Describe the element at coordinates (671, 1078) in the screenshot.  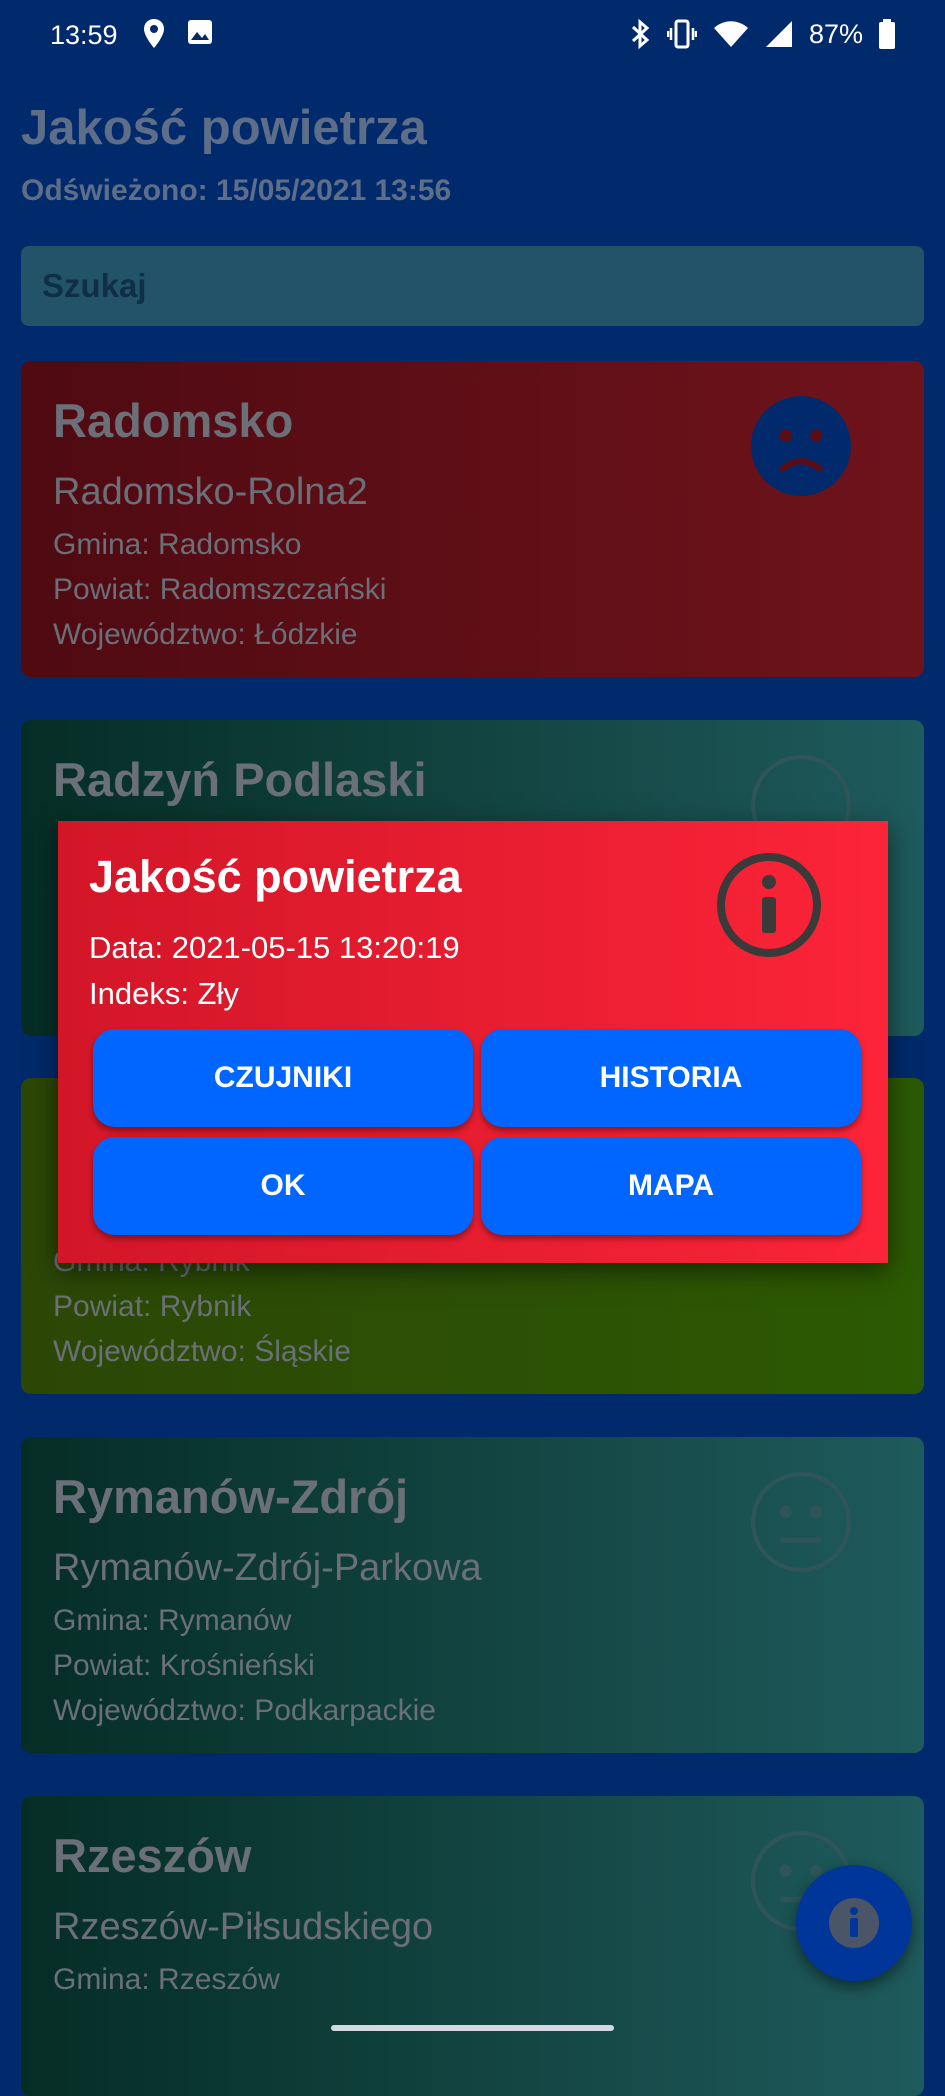
I see `history-button: HISTORIA` at that location.